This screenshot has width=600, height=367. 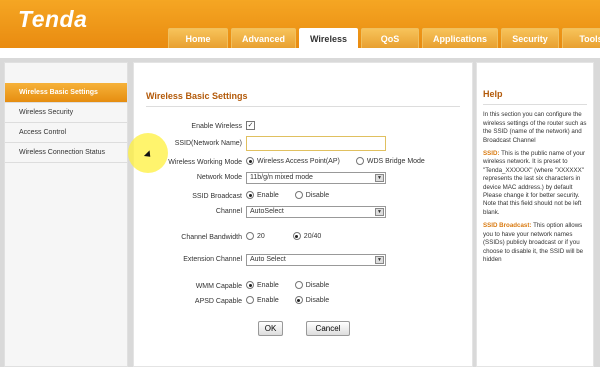 What do you see at coordinates (270, 328) in the screenshot?
I see `ok-button: OK` at bounding box center [270, 328].